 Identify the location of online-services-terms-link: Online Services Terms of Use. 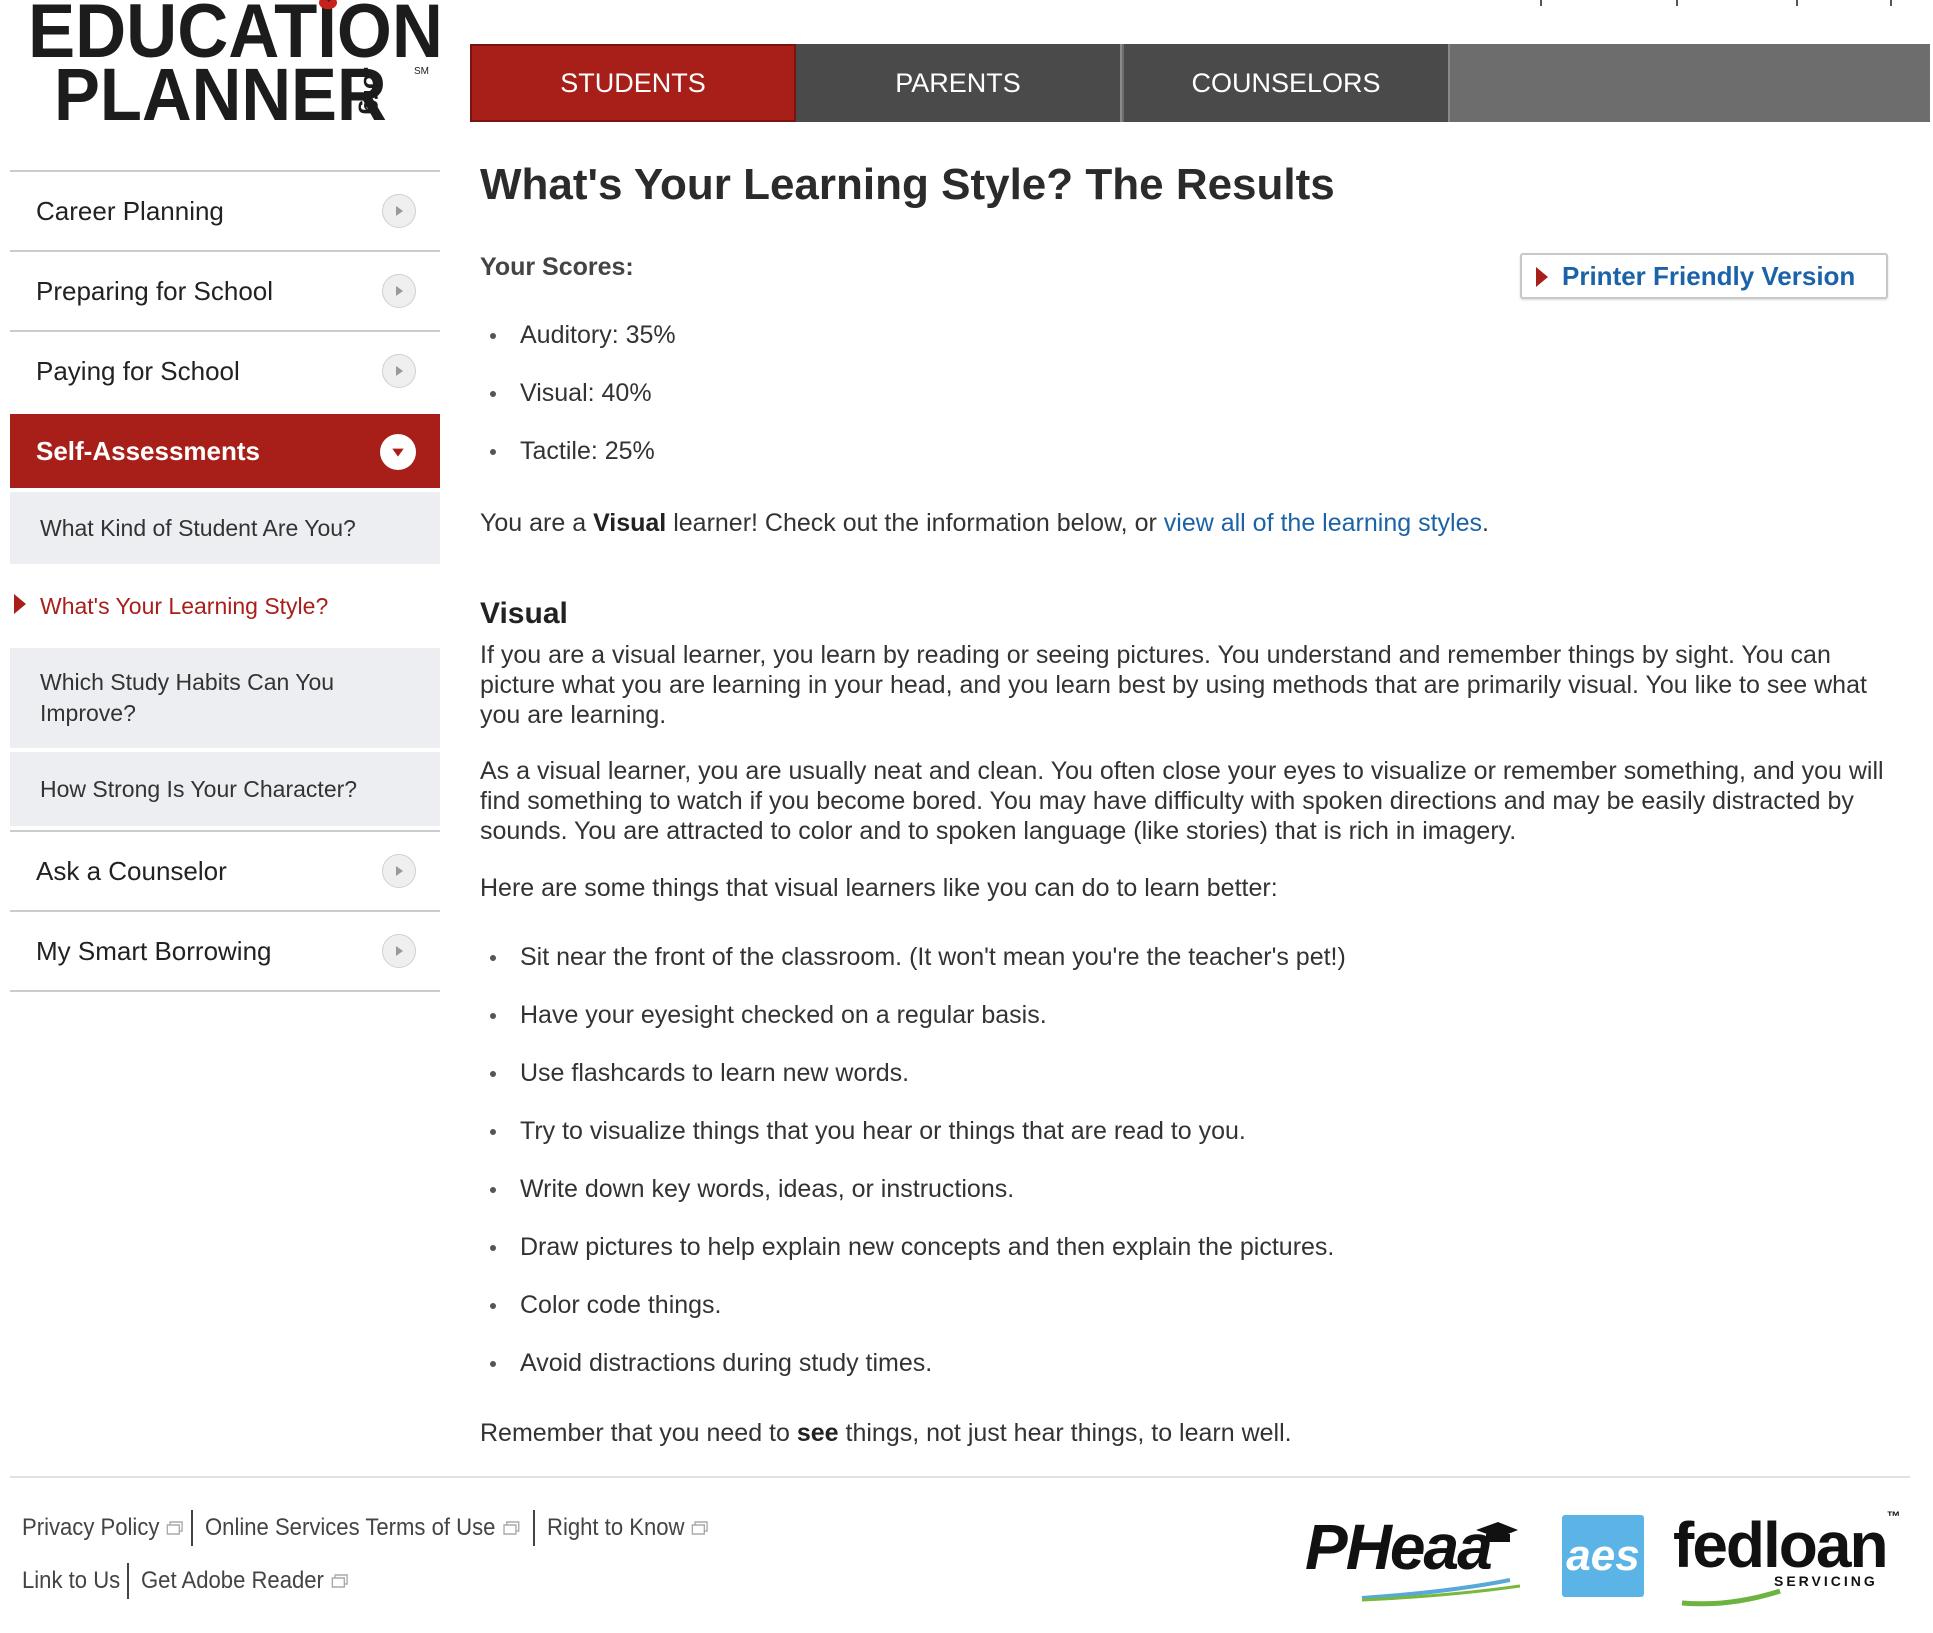
(362, 1528).